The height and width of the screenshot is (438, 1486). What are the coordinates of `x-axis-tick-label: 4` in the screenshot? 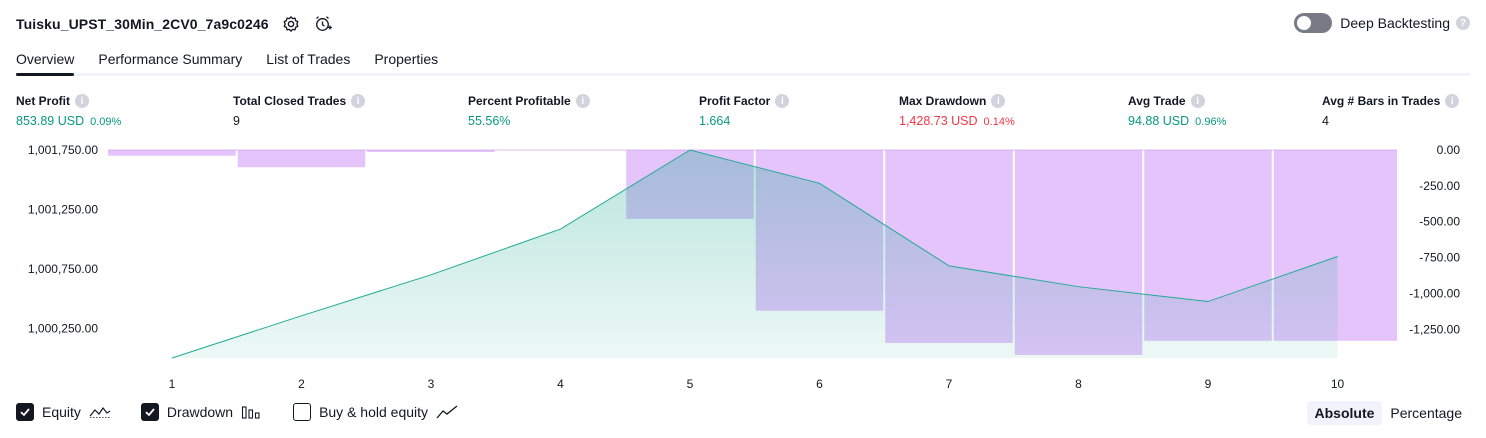 It's located at (560, 384).